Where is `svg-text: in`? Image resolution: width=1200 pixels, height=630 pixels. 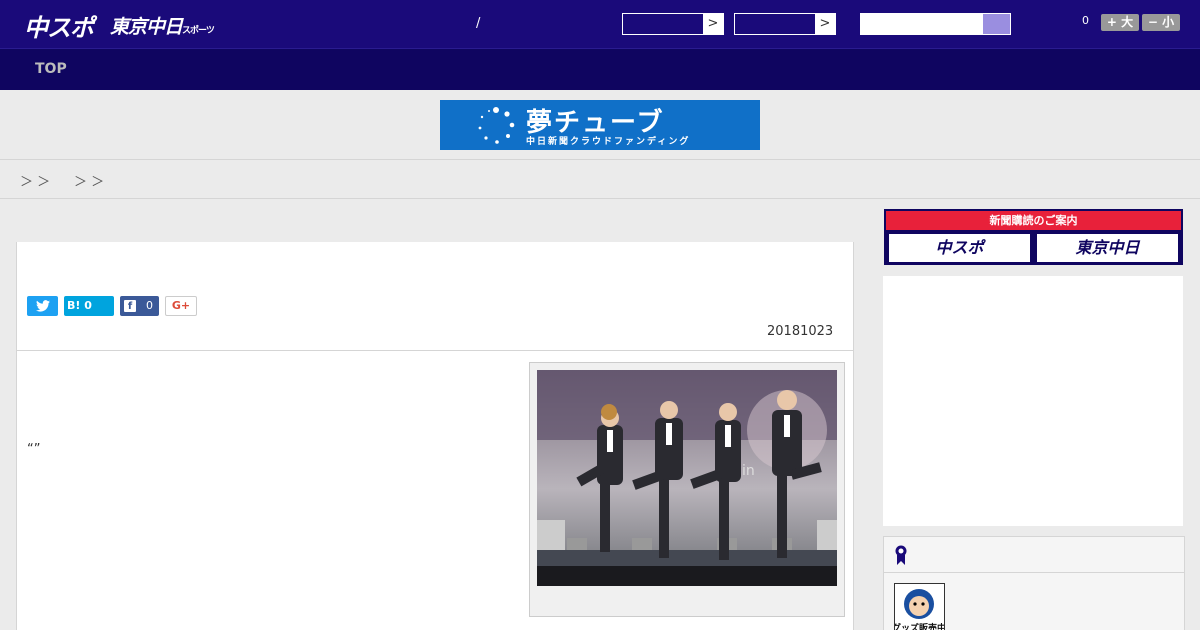
svg-text: in is located at coordinates (748, 471).